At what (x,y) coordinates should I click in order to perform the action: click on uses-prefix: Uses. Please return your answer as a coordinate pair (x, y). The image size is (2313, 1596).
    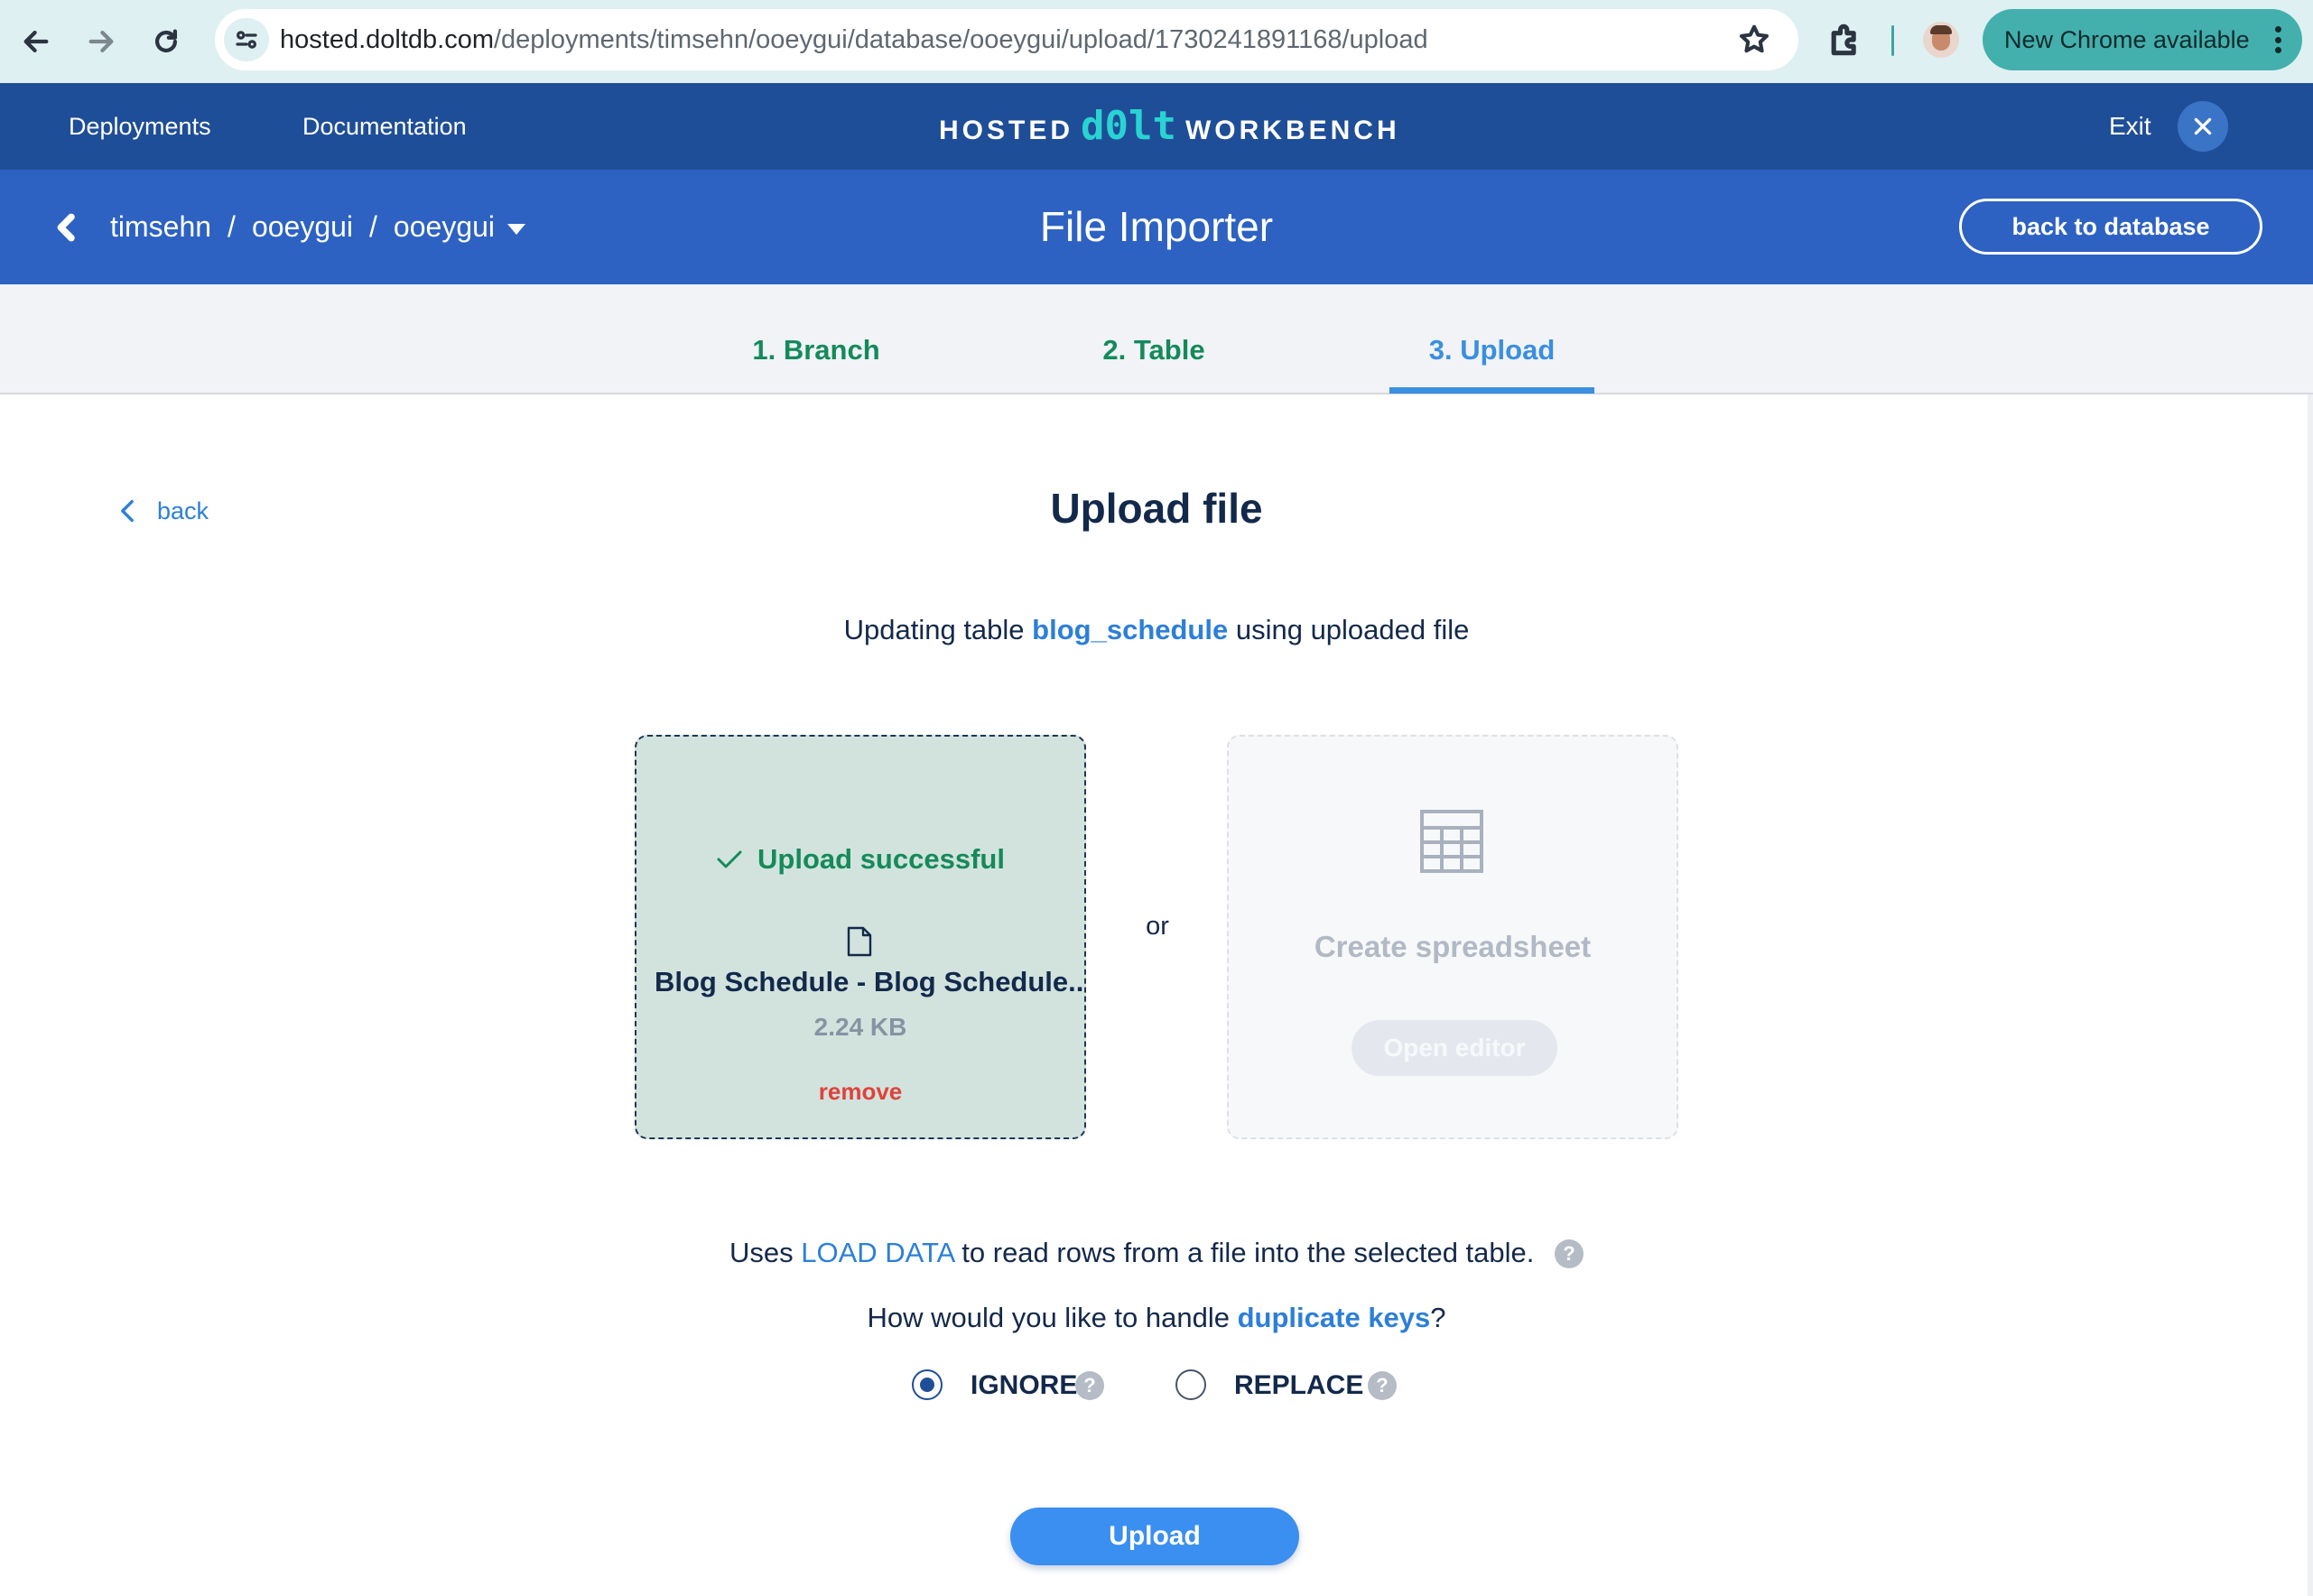
    Looking at the image, I should click on (761, 1252).